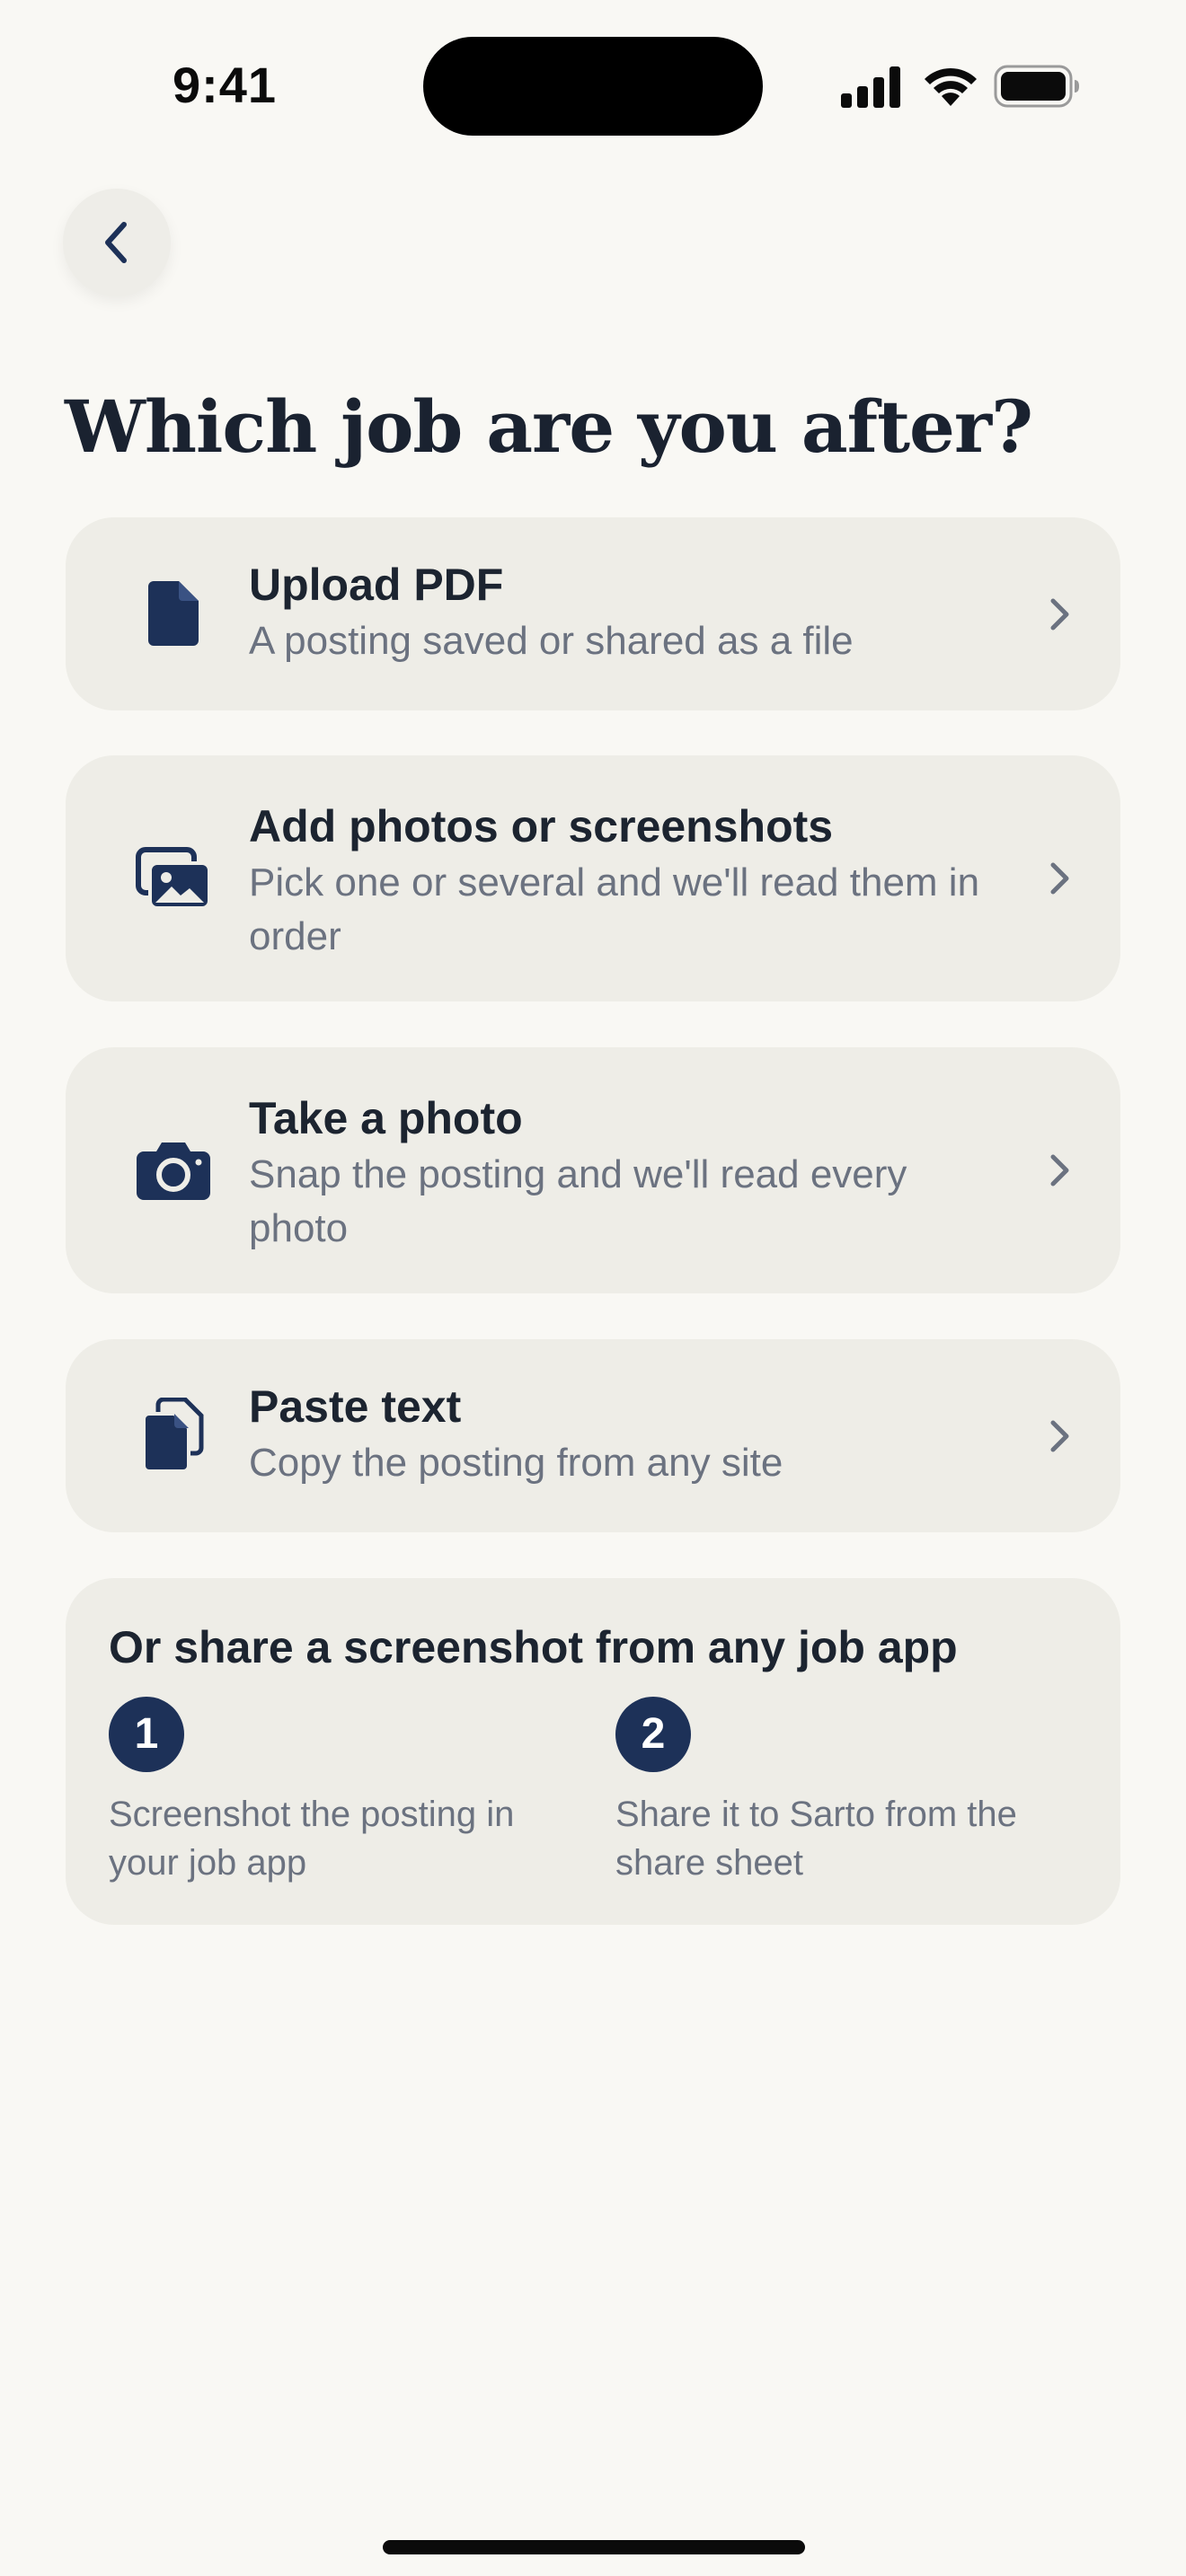 This screenshot has height=2576, width=1186. What do you see at coordinates (173, 613) in the screenshot?
I see `document-icon` at bounding box center [173, 613].